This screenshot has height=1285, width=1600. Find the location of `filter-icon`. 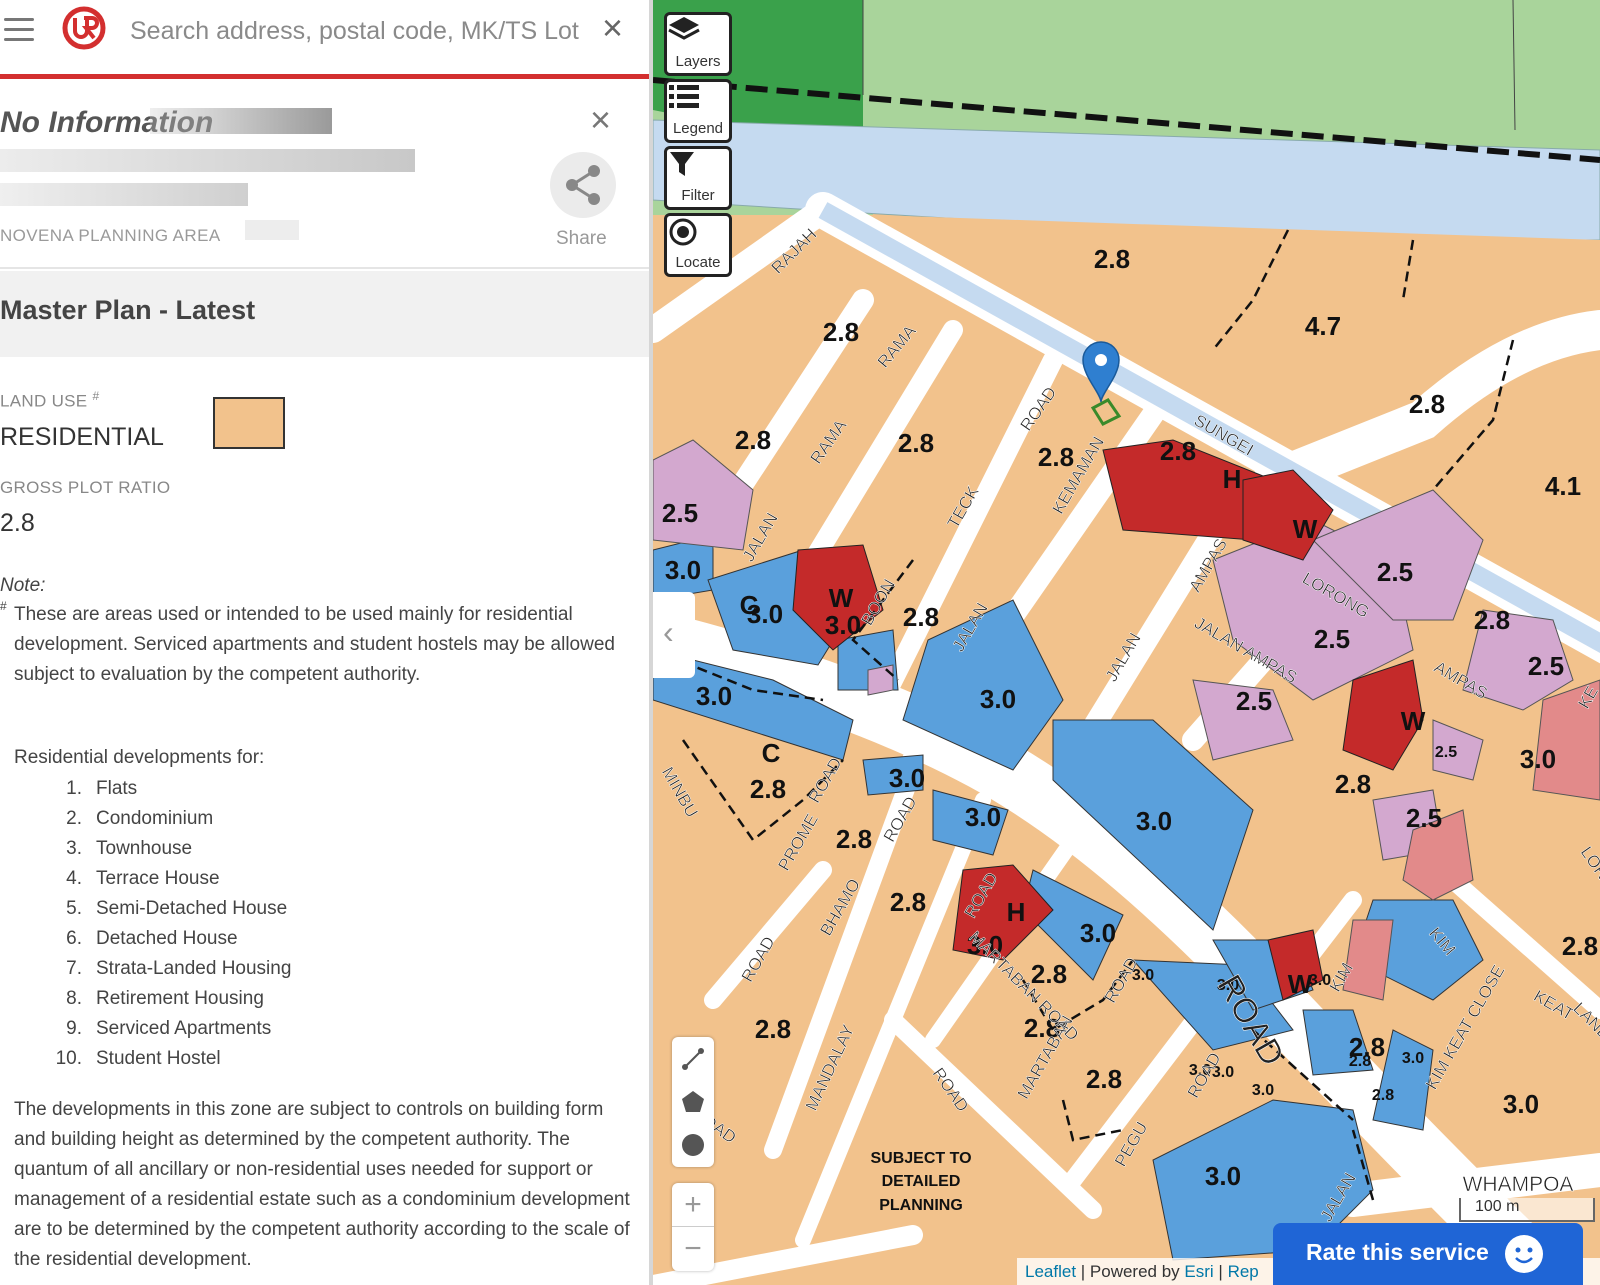

filter-icon is located at coordinates (698, 168).